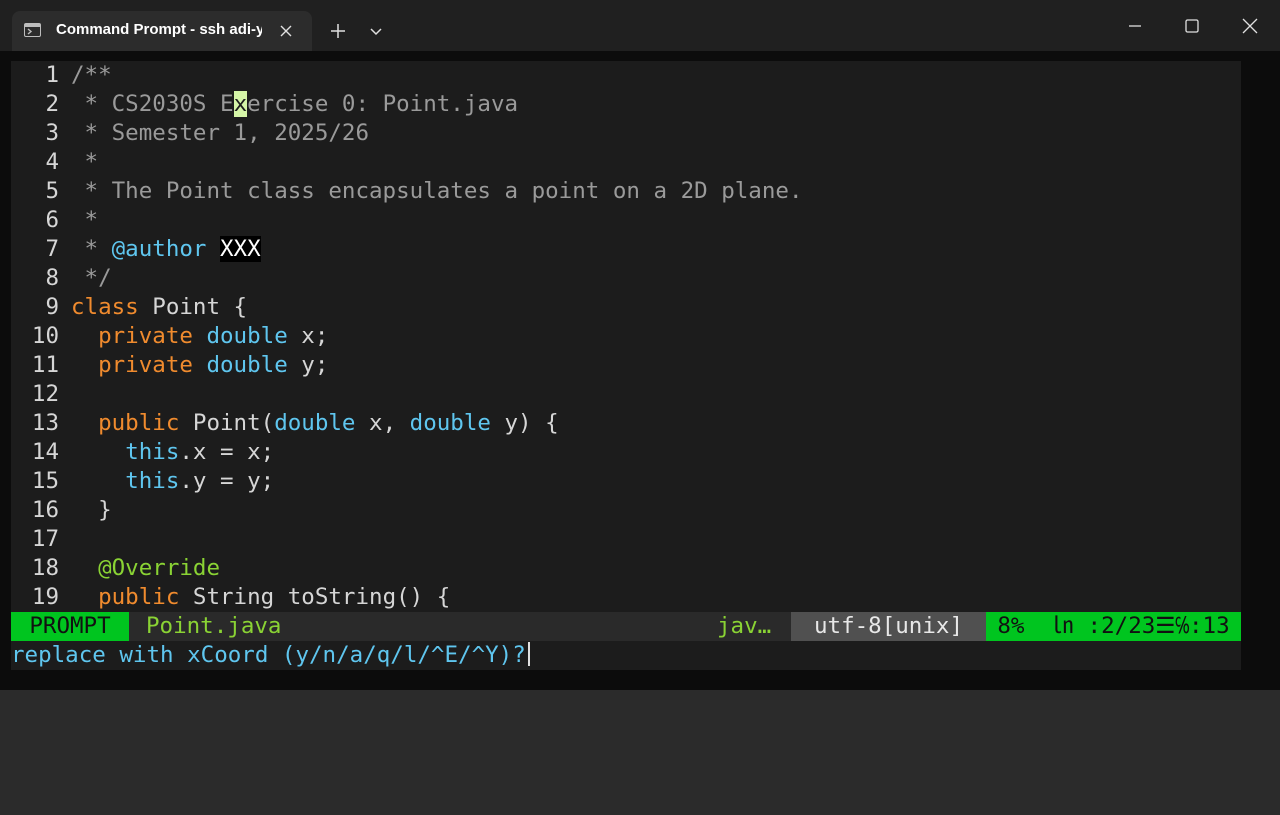 The image size is (1280, 815). What do you see at coordinates (159, 307) in the screenshot?
I see `line-code: class Point {` at bounding box center [159, 307].